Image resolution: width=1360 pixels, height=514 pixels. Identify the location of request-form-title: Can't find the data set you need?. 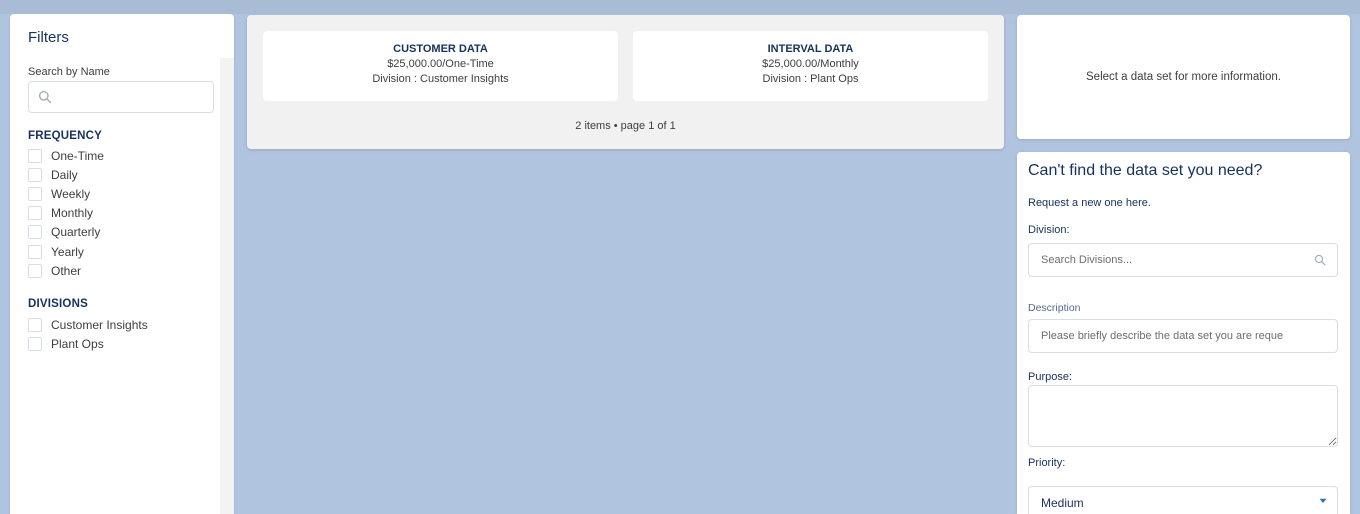
(1145, 170).